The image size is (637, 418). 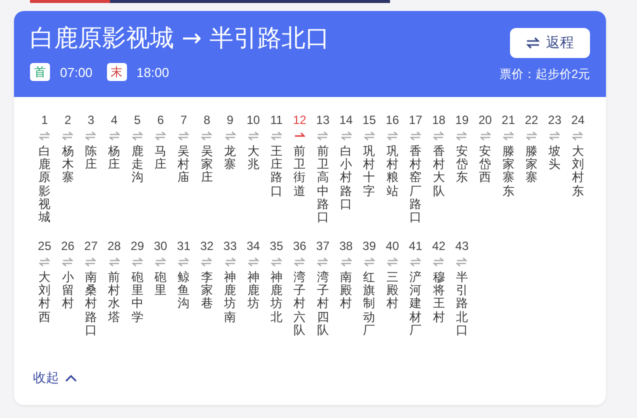 What do you see at coordinates (439, 120) in the screenshot?
I see `stop-number: 18` at bounding box center [439, 120].